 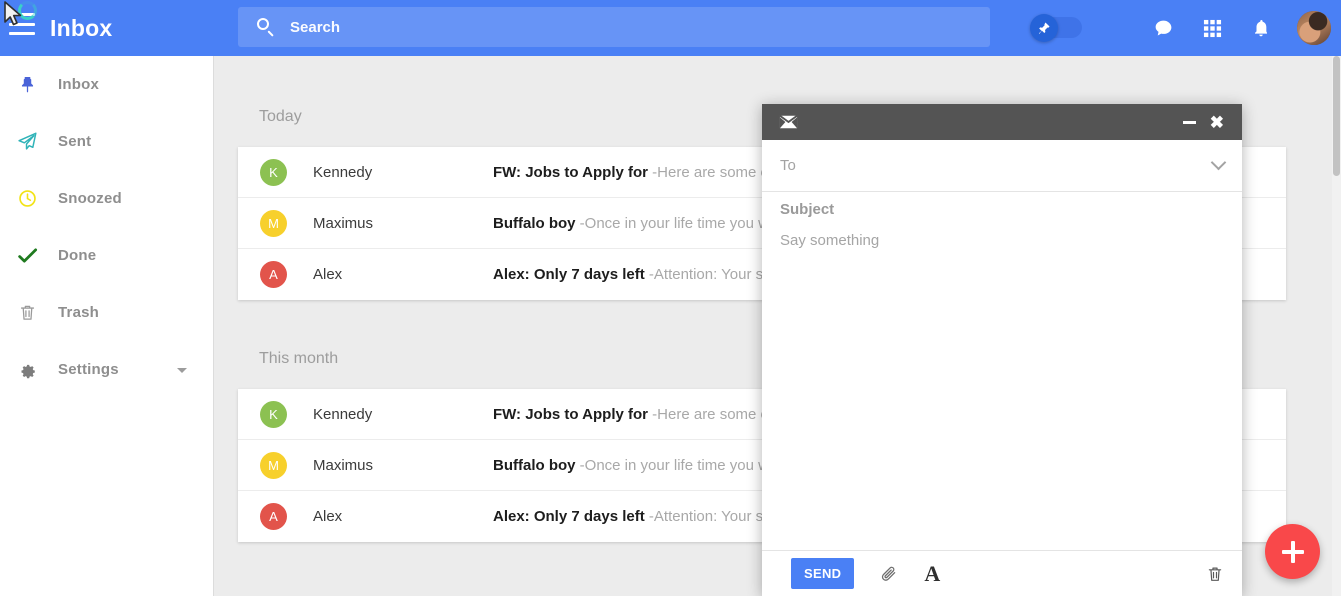 What do you see at coordinates (78, 84) in the screenshot?
I see `sidebar-item-label: Inbox` at bounding box center [78, 84].